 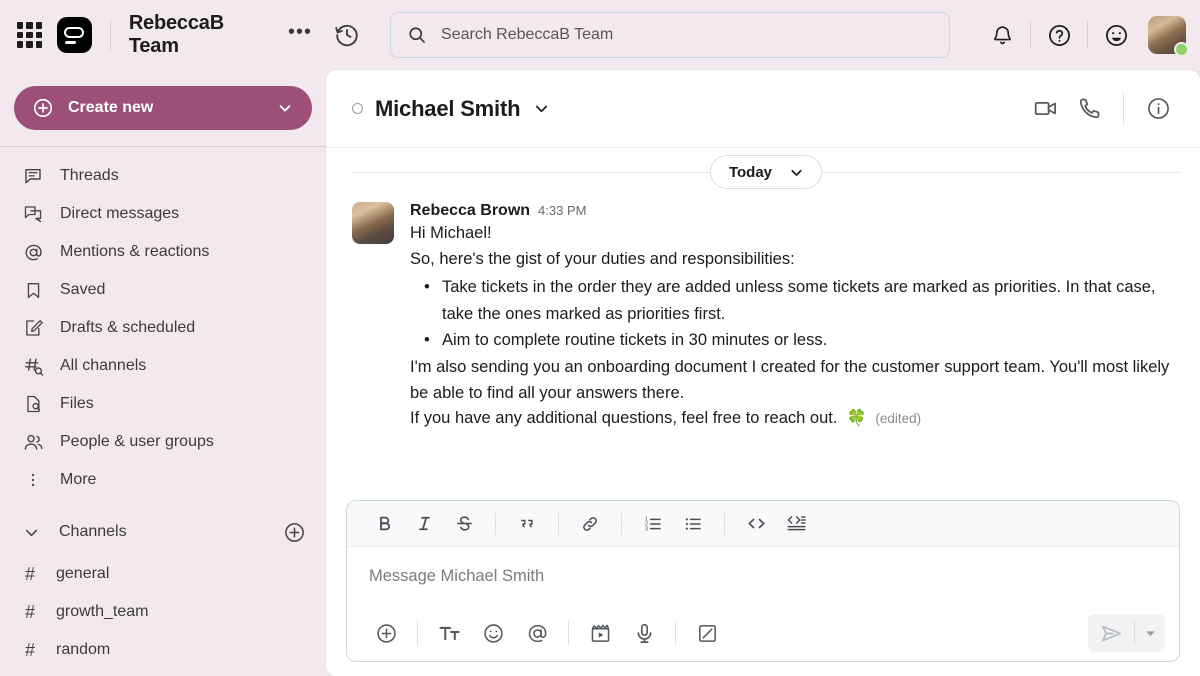 What do you see at coordinates (357, 108) in the screenshot?
I see `presence-offline-icon` at bounding box center [357, 108].